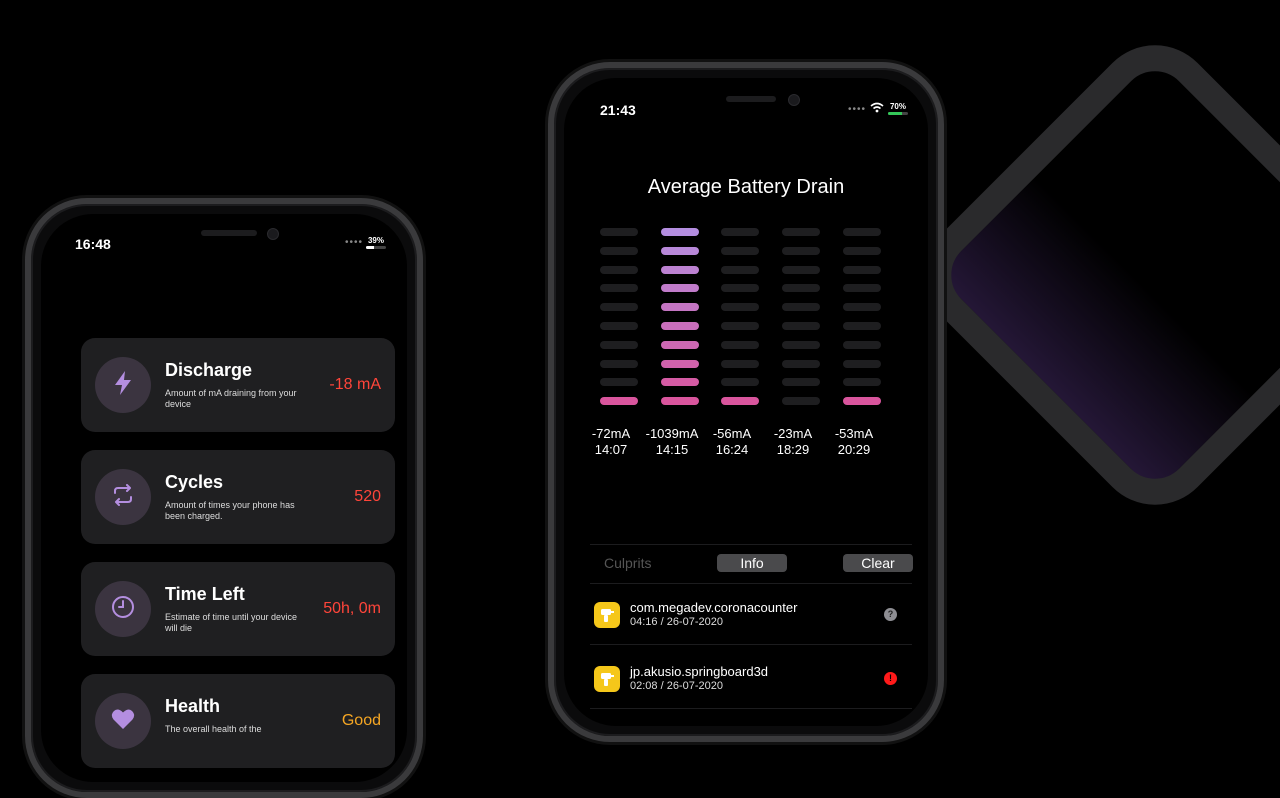 Image resolution: width=1280 pixels, height=798 pixels. Describe the element at coordinates (854, 433) in the screenshot. I see `bar-value-label: -53mA` at that location.